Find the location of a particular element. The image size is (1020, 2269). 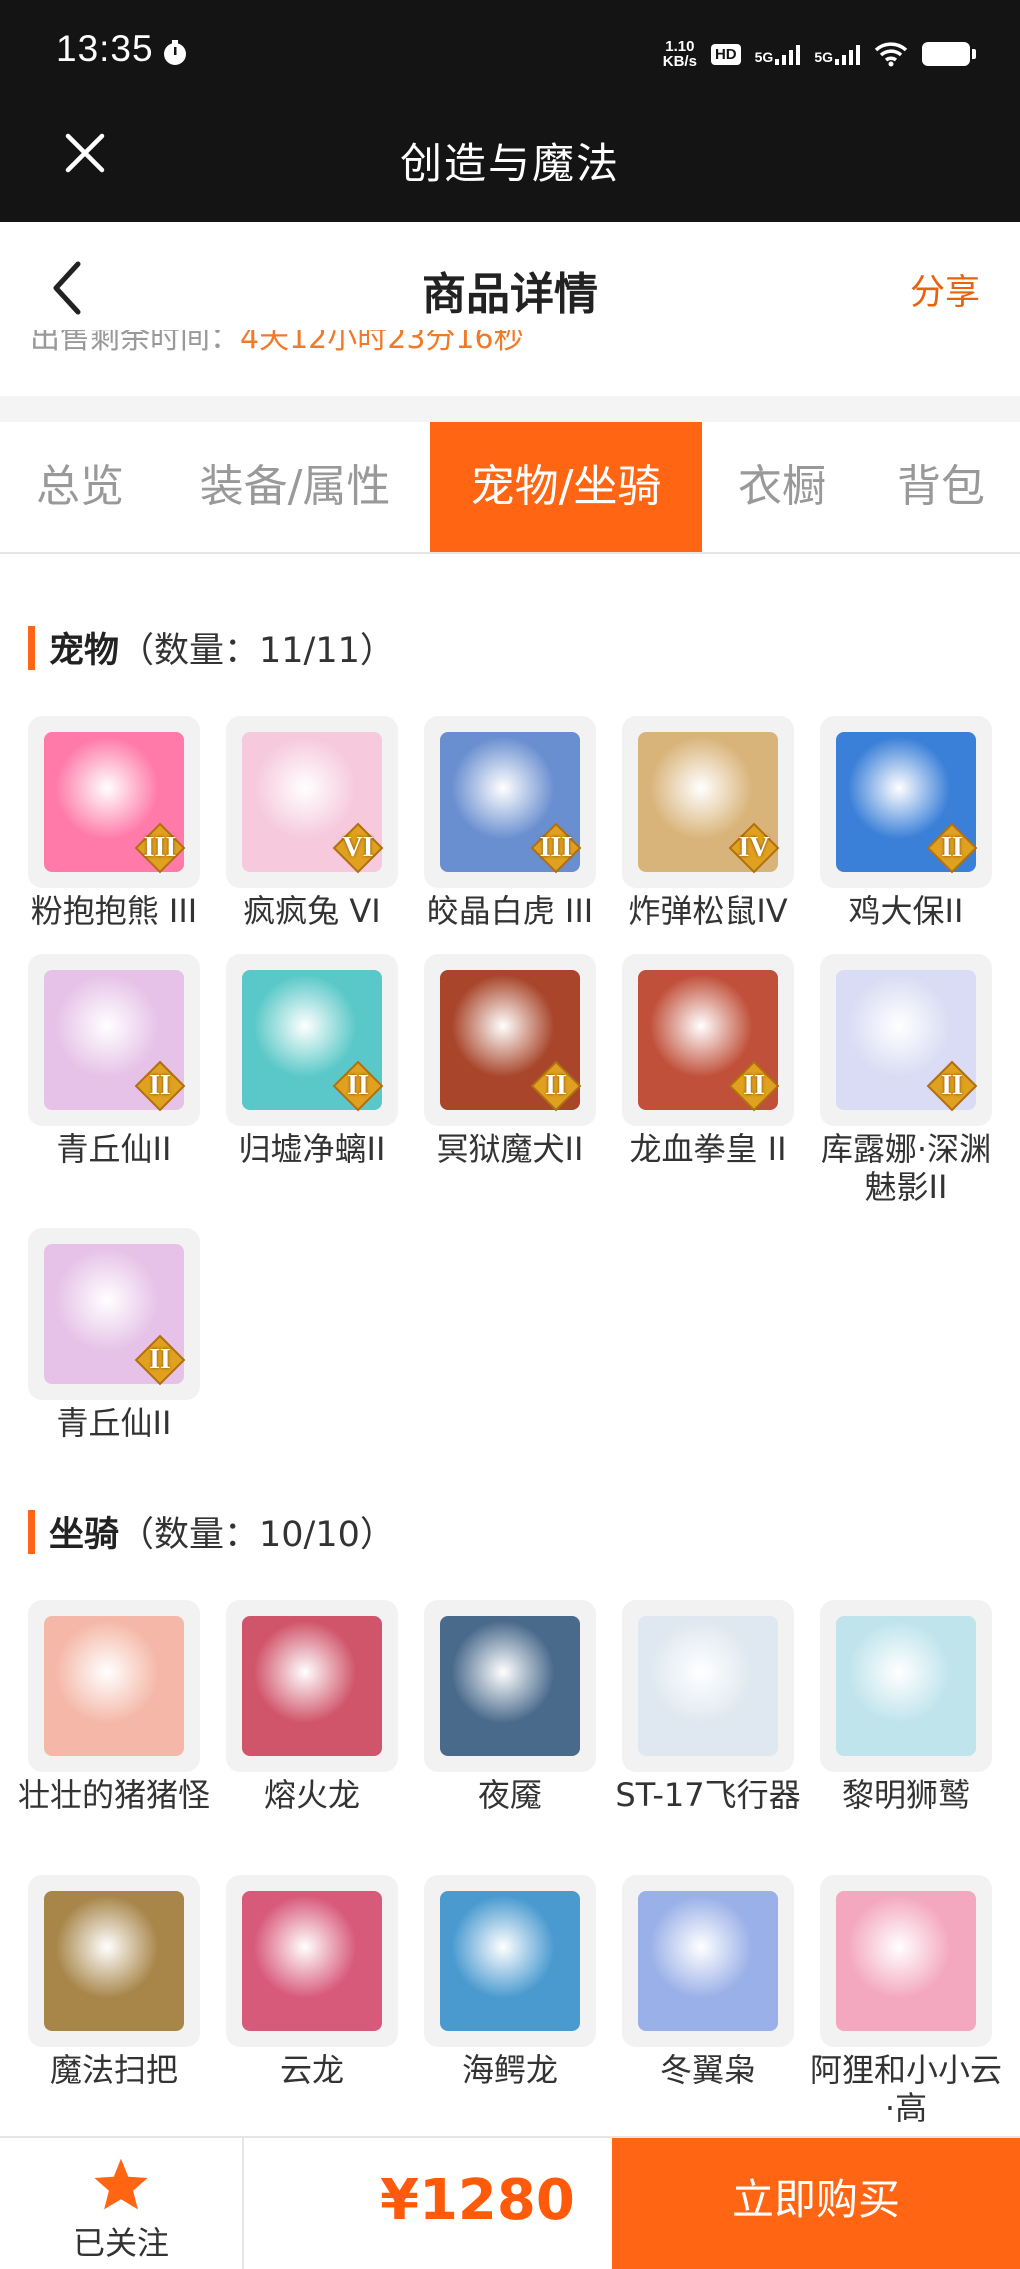

list-item: 壮壮的猪猪怪 is located at coordinates (114, 1707).